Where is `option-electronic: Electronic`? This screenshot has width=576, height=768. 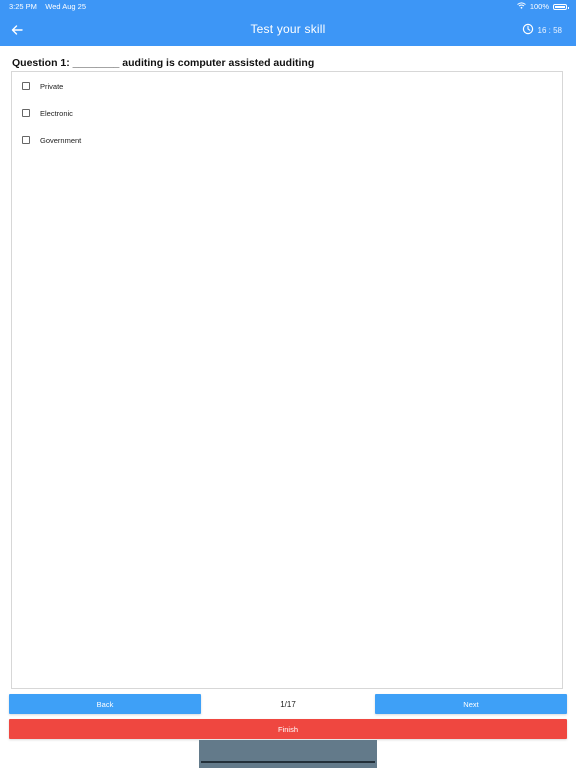 option-electronic: Electronic is located at coordinates (47, 113).